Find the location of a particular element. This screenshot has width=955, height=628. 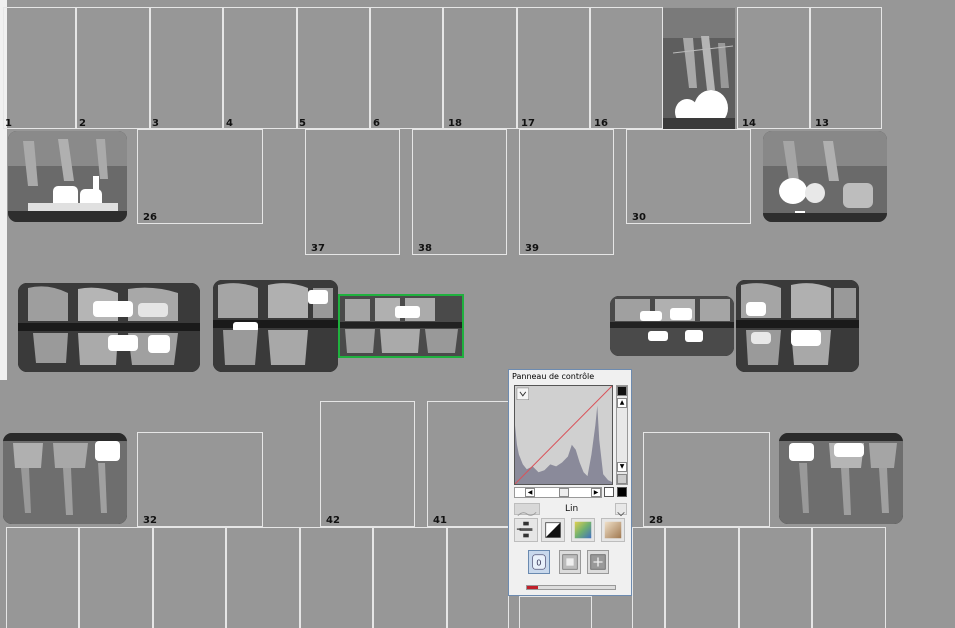

color-map-tool-icon is located at coordinates (583, 530).